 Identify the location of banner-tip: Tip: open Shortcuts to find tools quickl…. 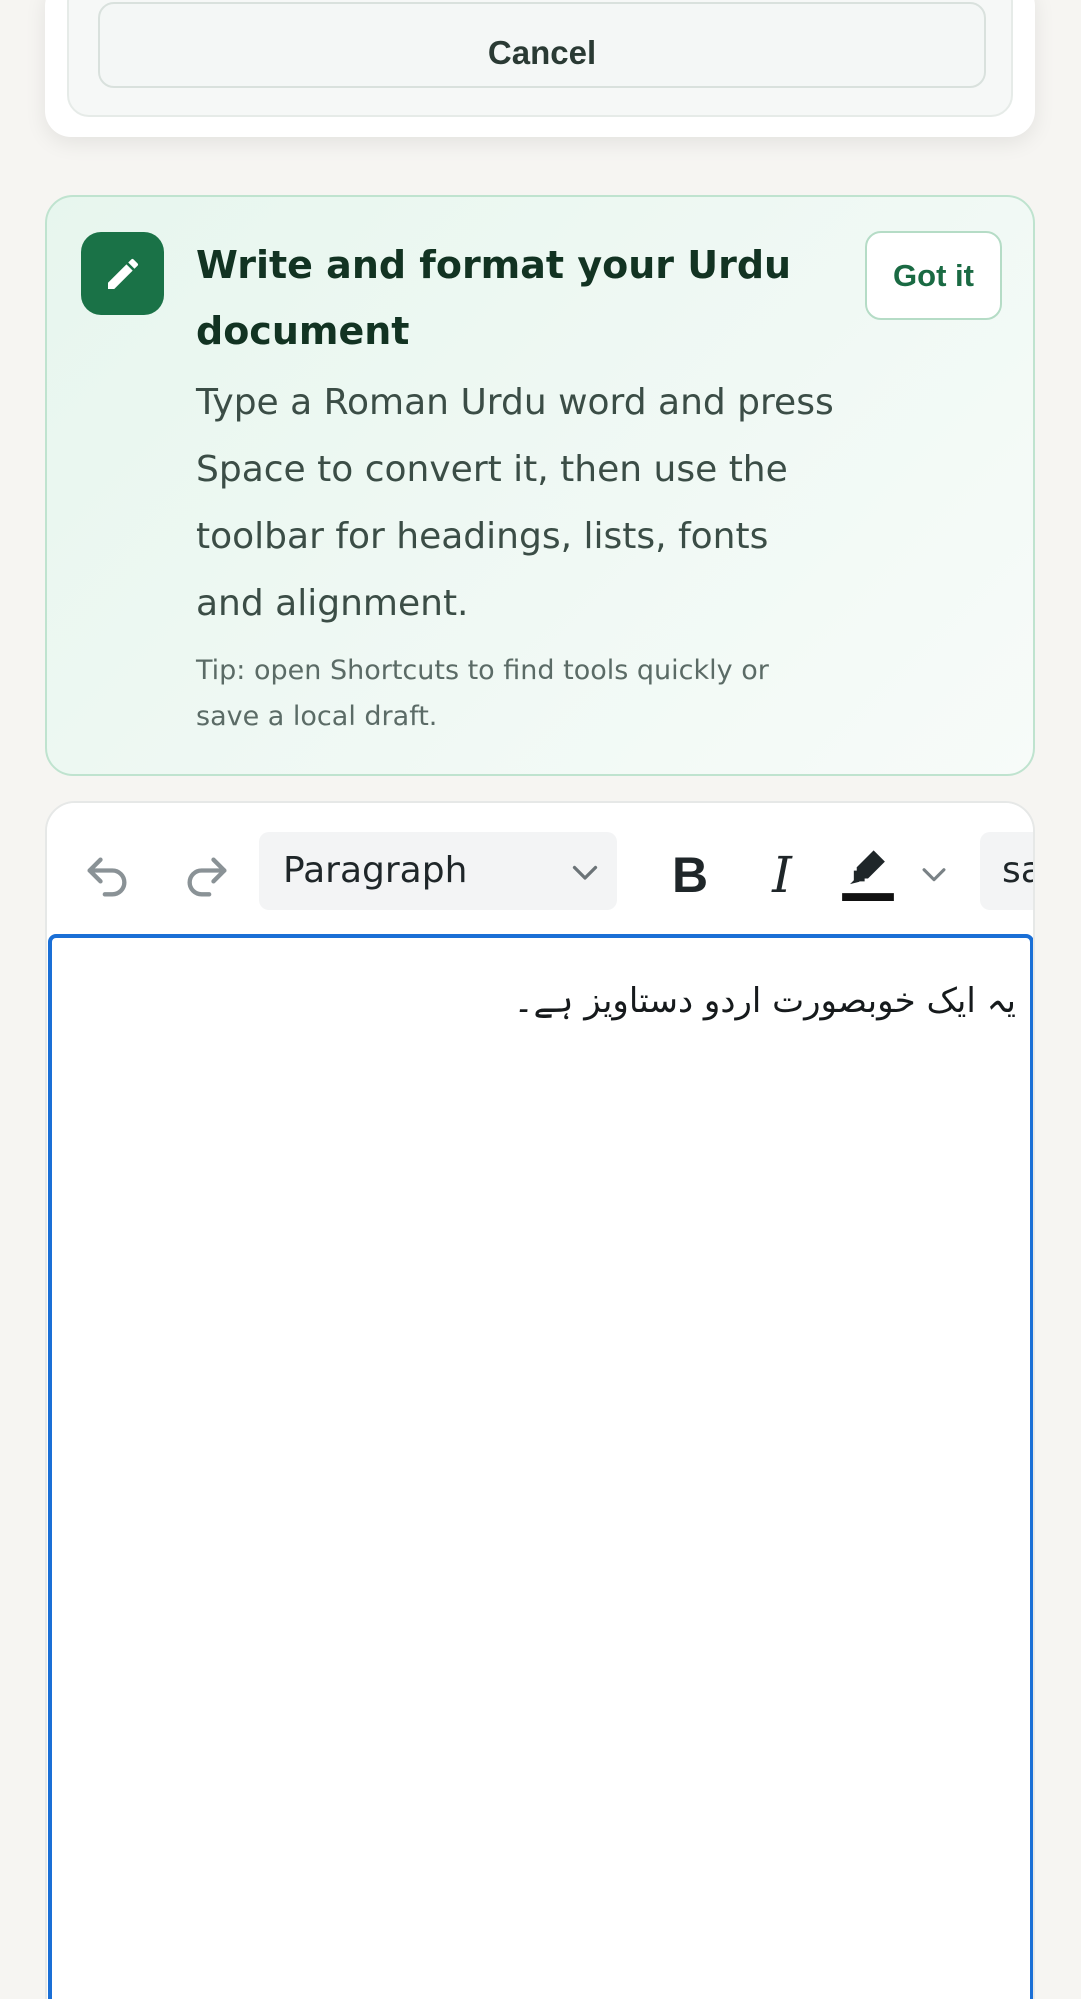
(482, 693).